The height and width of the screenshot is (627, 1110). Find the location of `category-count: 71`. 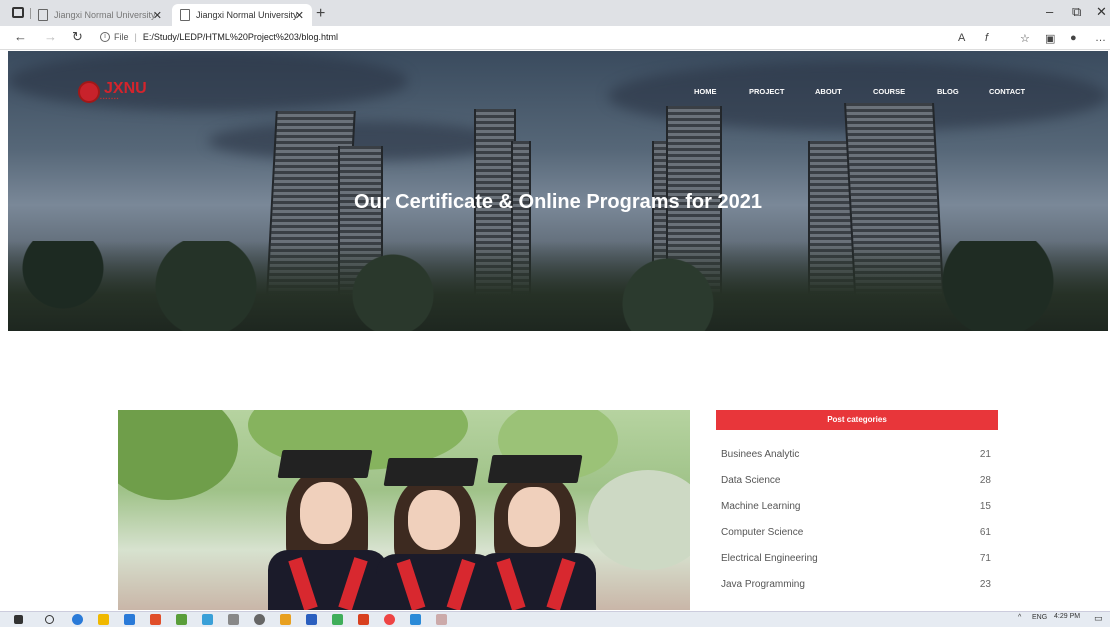

category-count: 71 is located at coordinates (985, 558).